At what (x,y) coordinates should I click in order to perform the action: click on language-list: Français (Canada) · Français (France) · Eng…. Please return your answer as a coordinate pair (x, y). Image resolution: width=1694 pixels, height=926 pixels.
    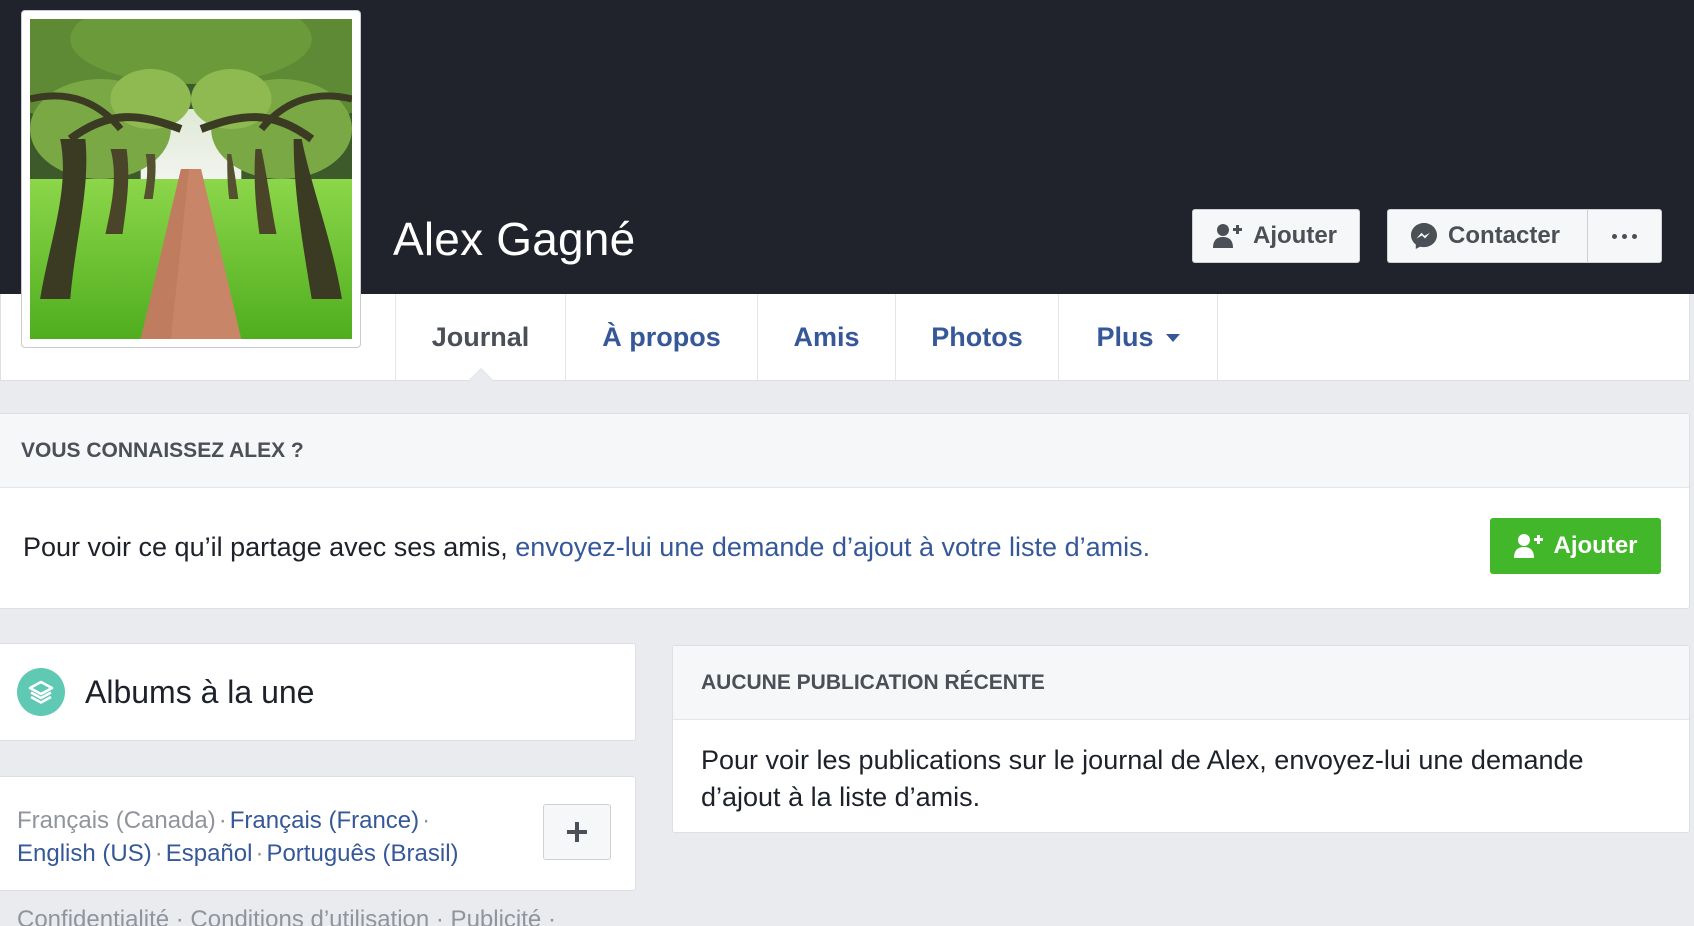
    Looking at the image, I should click on (238, 837).